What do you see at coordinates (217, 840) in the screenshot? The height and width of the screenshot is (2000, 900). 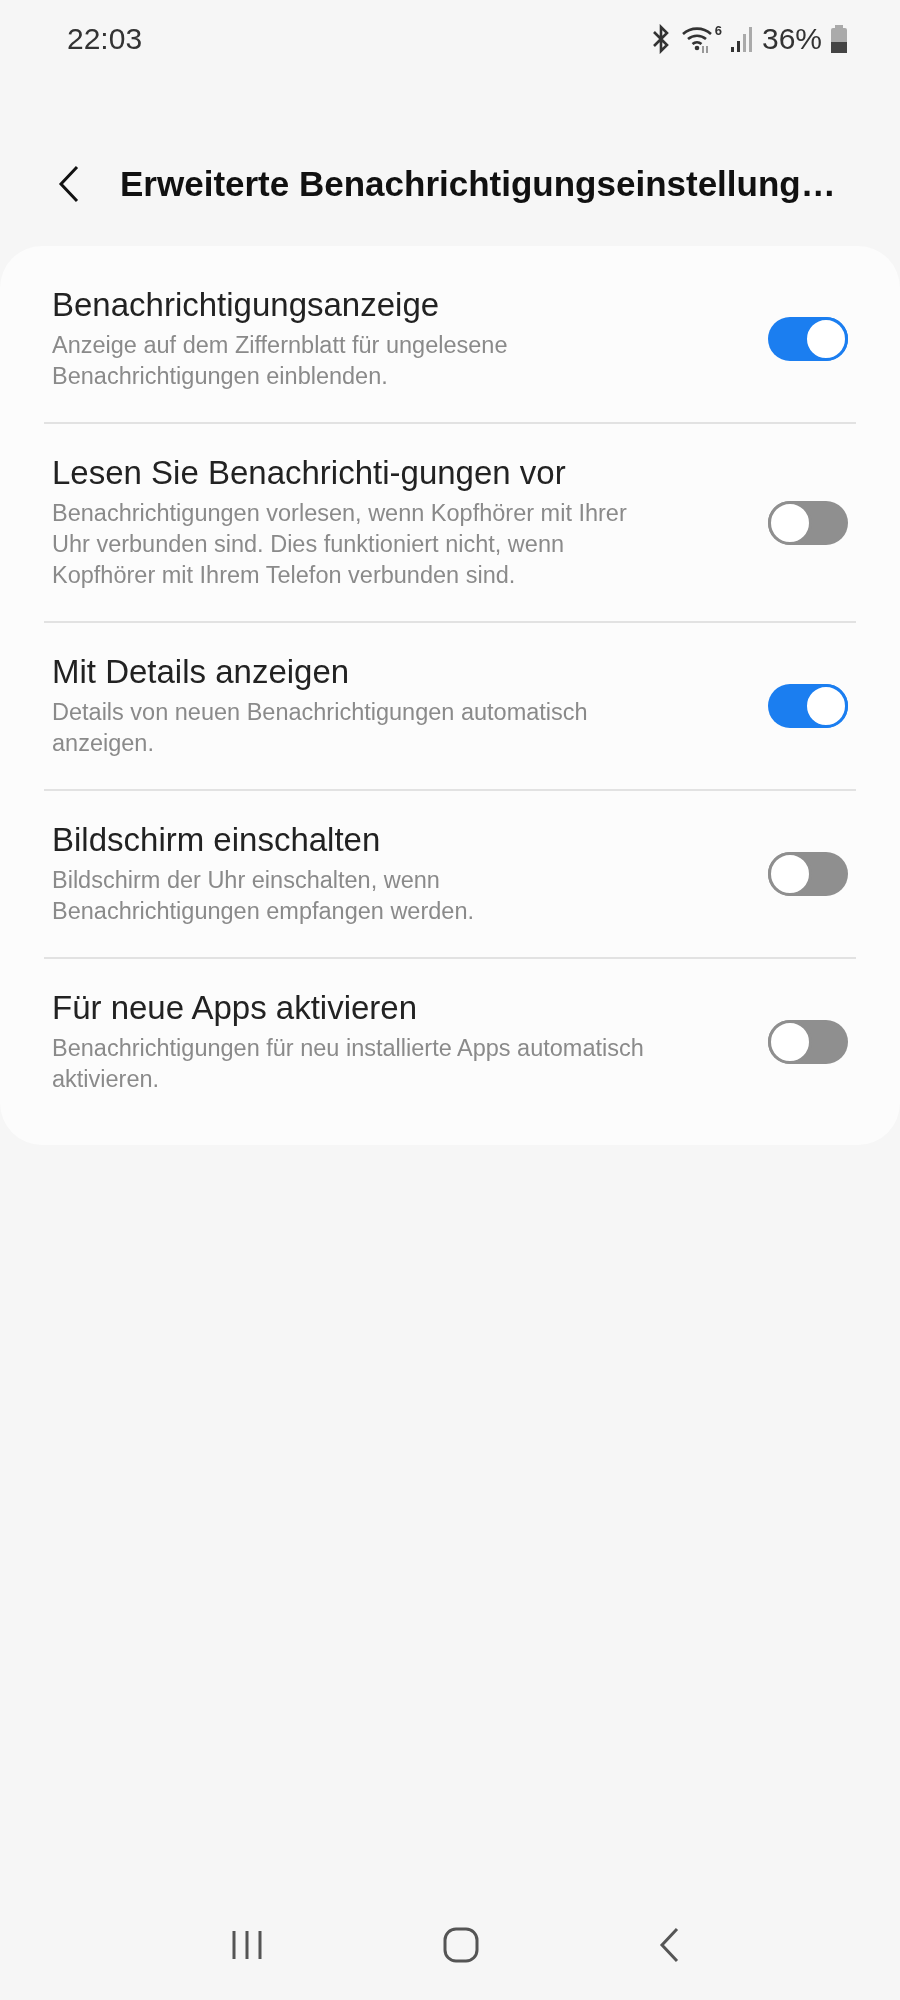 I see `setting-title: Bildschirm einschalten` at bounding box center [217, 840].